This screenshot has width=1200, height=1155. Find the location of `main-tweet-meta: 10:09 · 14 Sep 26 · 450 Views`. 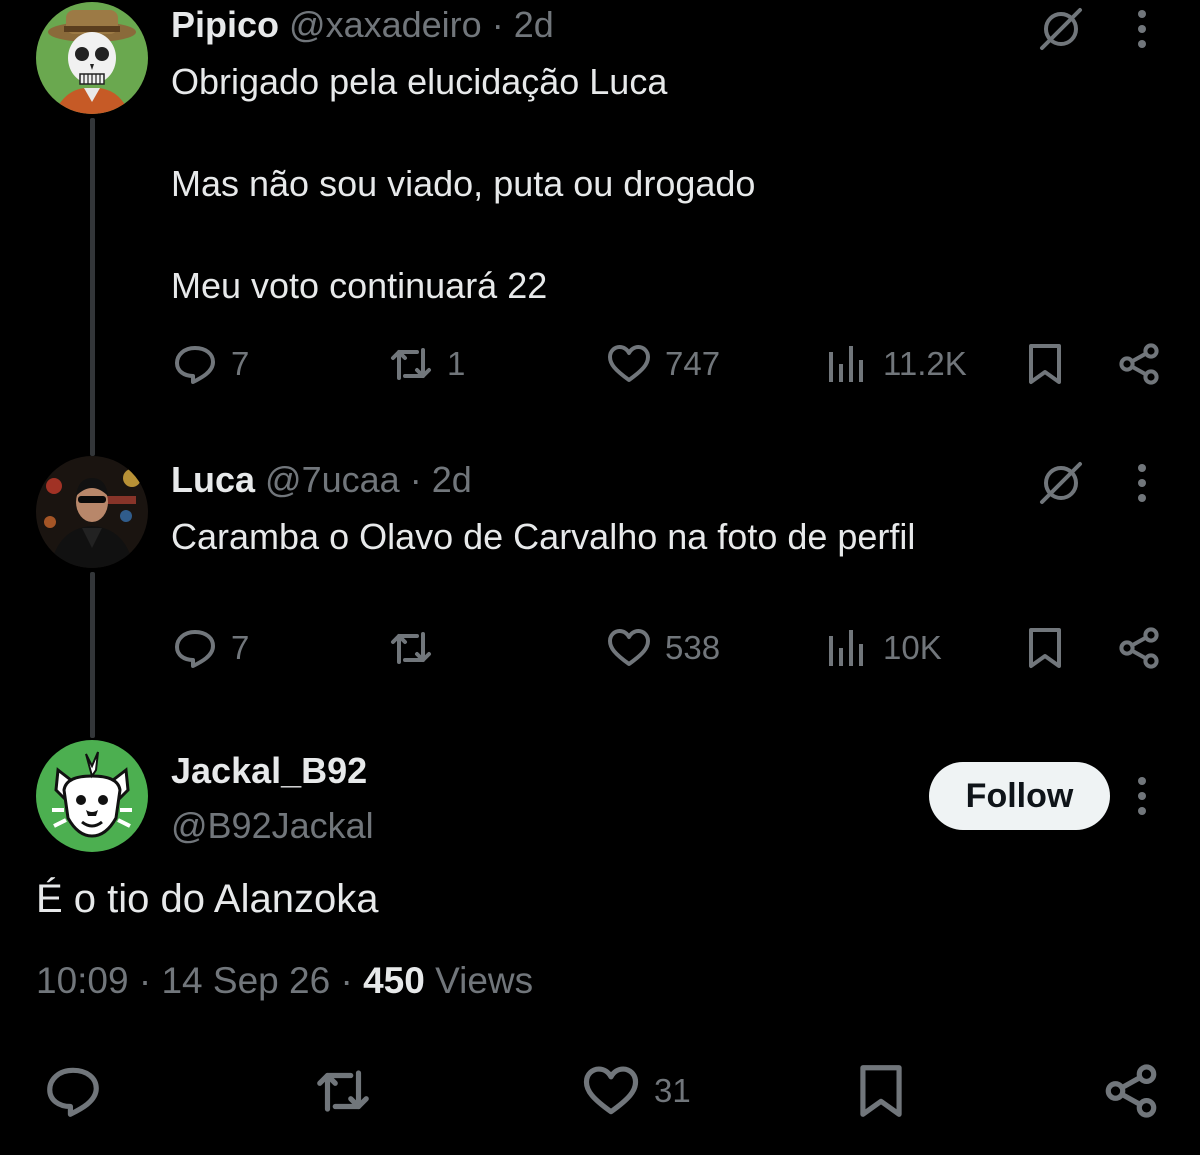

main-tweet-meta: 10:09 · 14 Sep 26 · 450 Views is located at coordinates (284, 981).